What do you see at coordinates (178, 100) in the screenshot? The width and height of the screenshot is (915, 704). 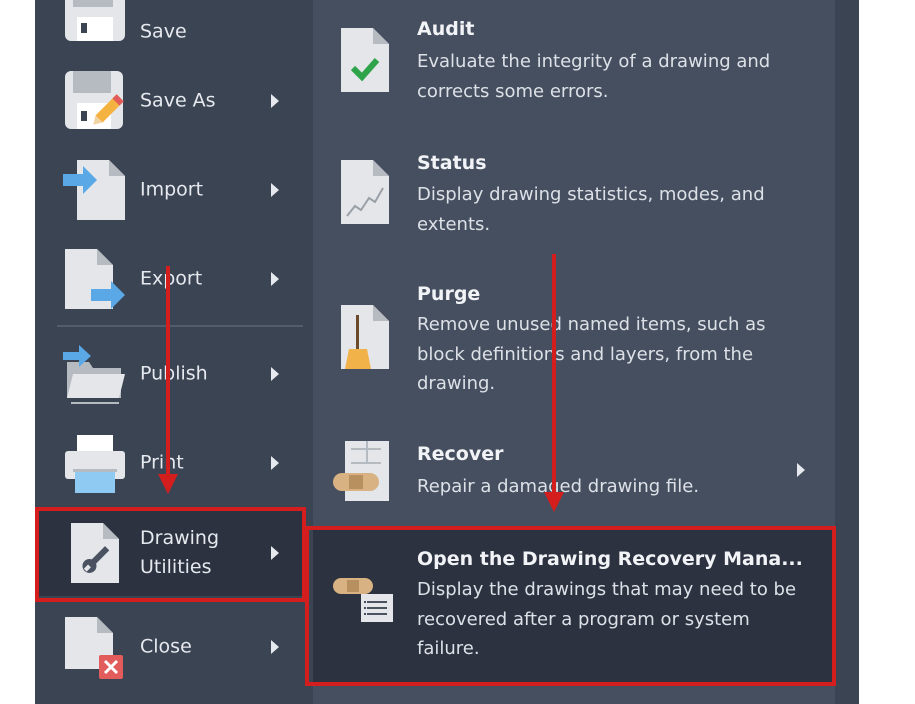 I see `menu-item-label: Save As` at bounding box center [178, 100].